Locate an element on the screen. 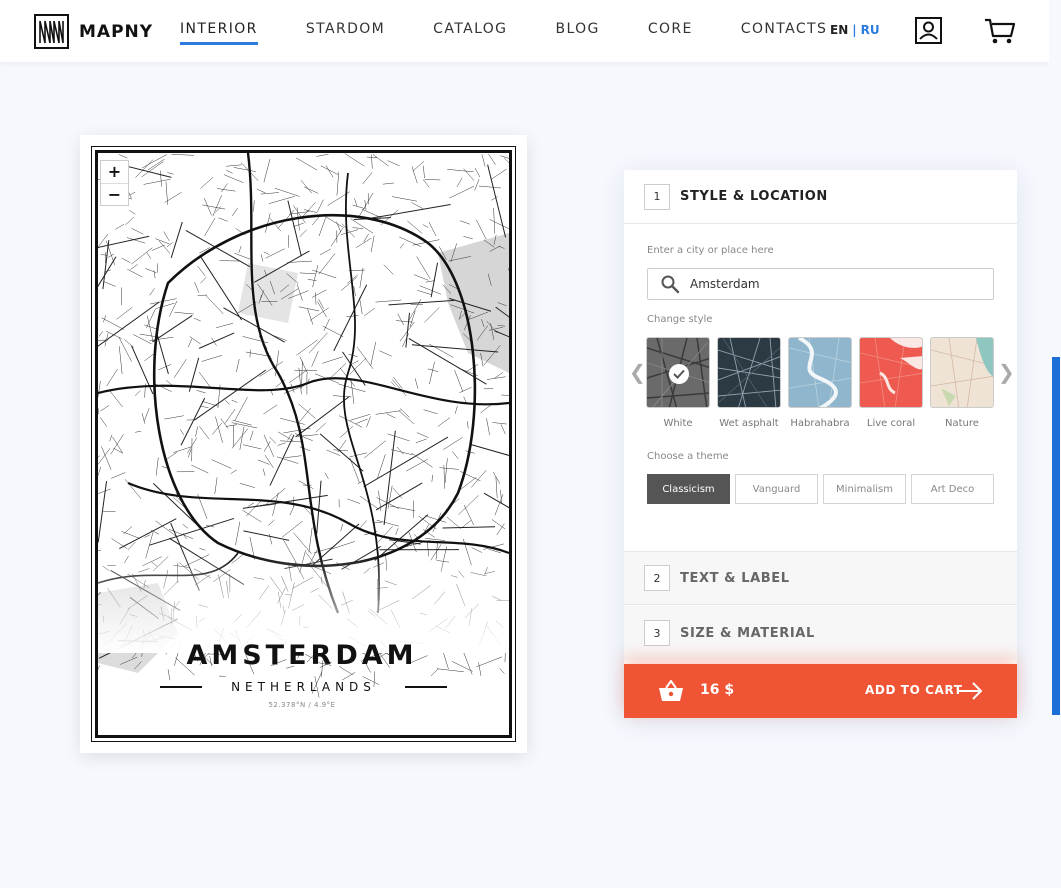  style-label-wet-asphalt: Wet asphalt is located at coordinates (749, 423).